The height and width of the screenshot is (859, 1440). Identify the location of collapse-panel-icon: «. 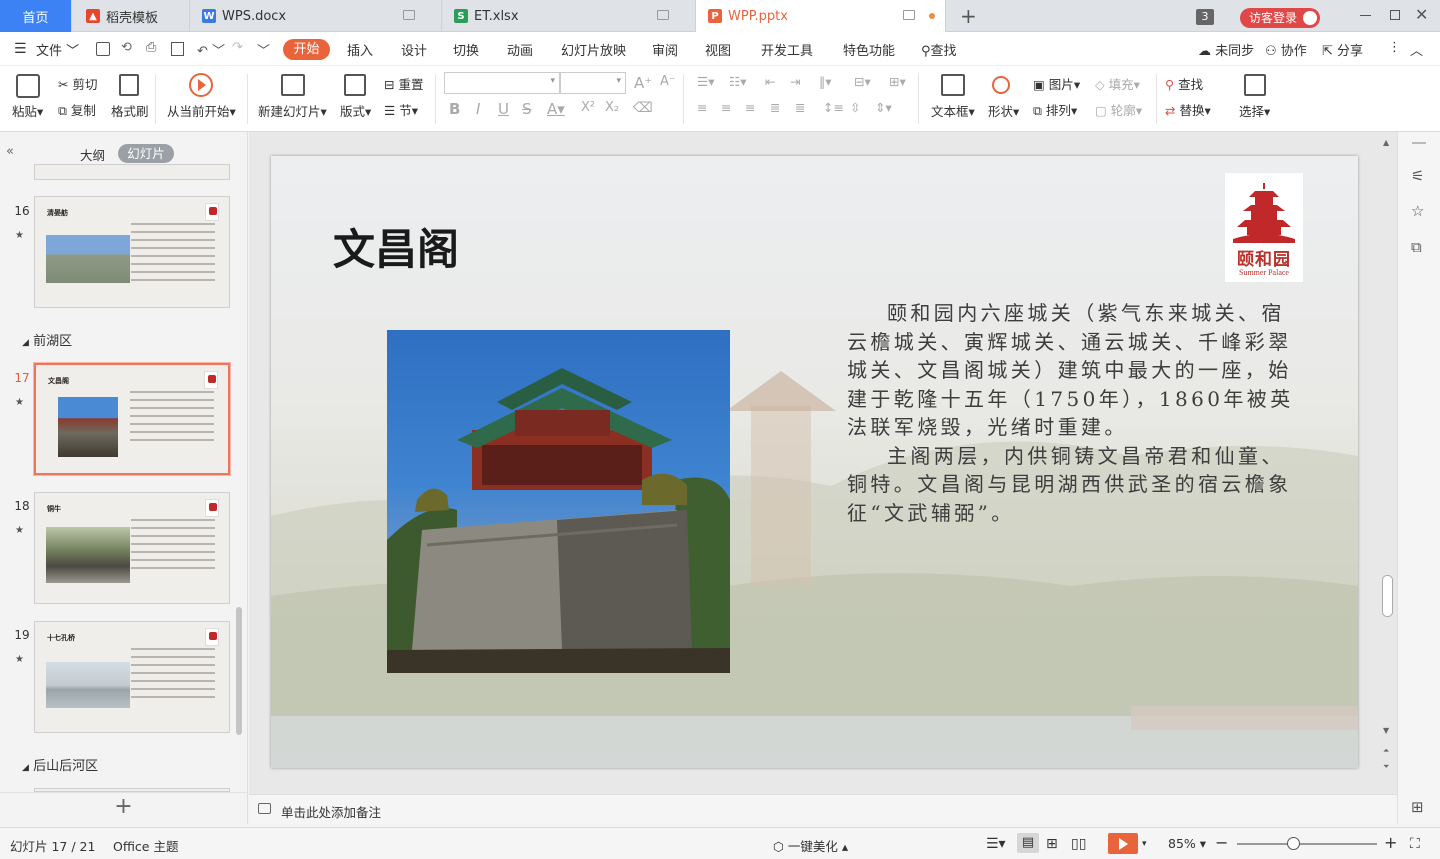
(10, 151).